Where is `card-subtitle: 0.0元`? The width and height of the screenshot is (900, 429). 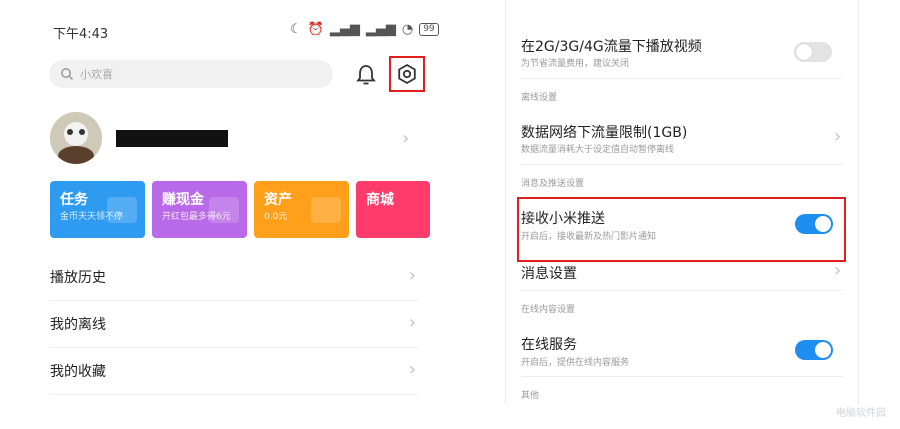
card-subtitle: 0.0元 is located at coordinates (276, 217).